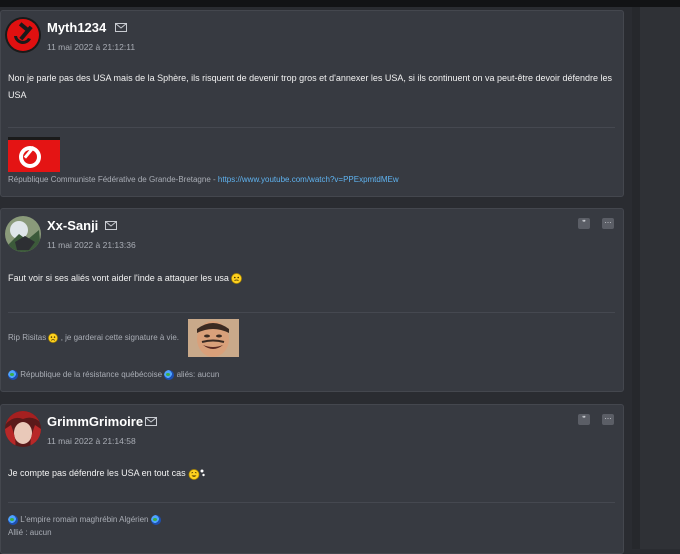  Describe the element at coordinates (660, 278) in the screenshot. I see `right-sidebar` at that location.